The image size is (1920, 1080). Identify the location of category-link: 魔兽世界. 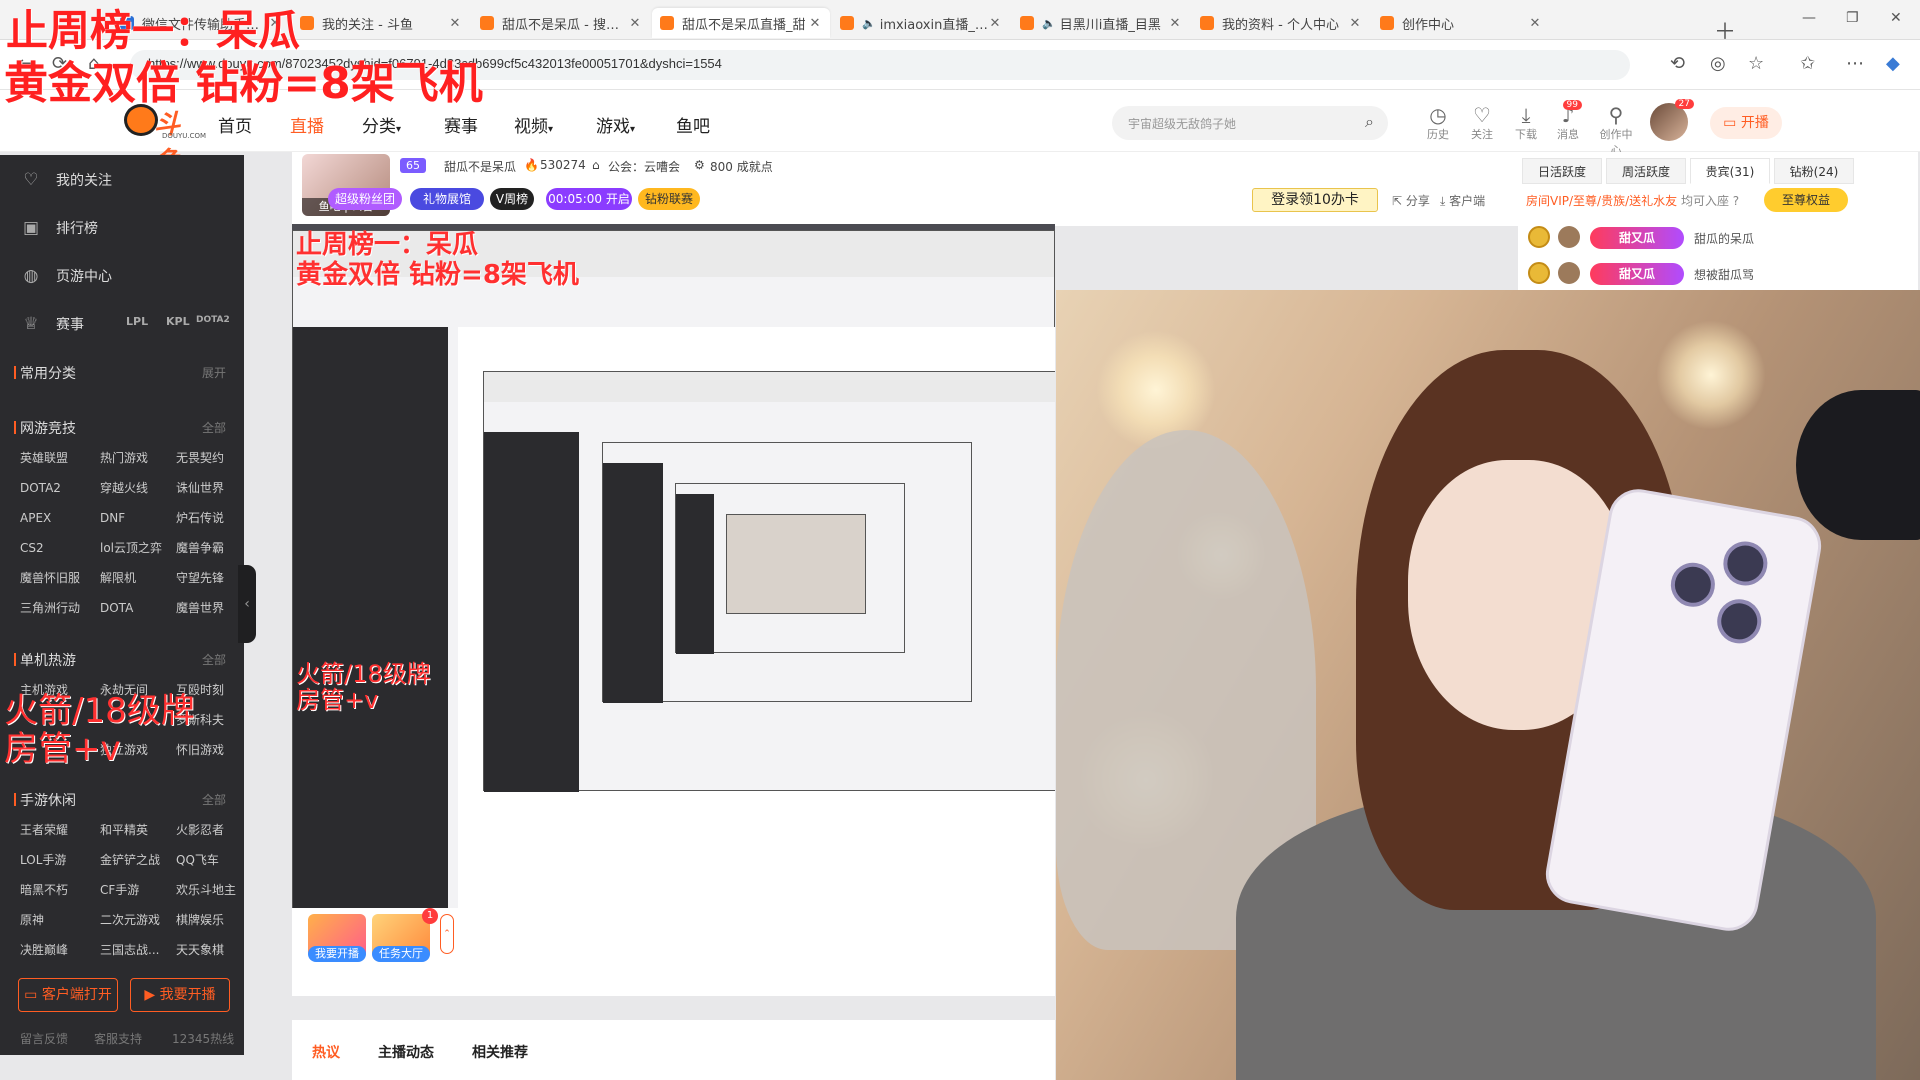
(210, 608).